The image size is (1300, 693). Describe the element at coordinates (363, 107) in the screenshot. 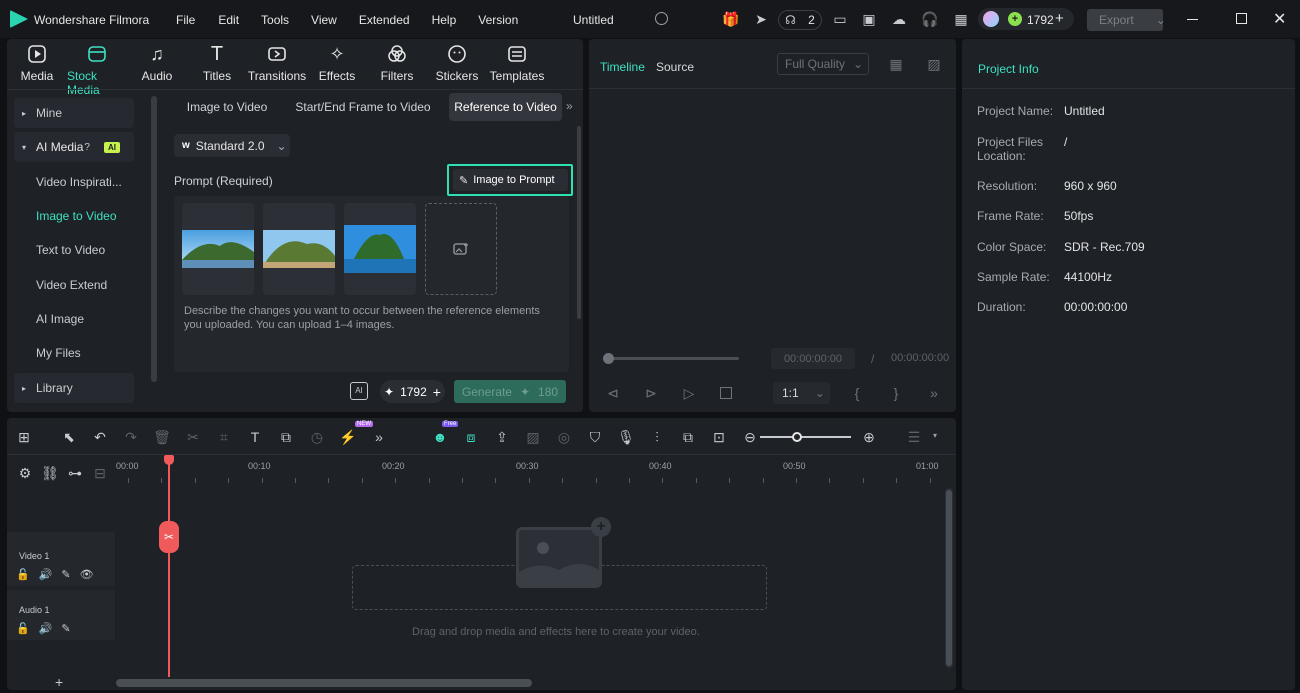

I see `tab-start-end-frame: Start/End Frame to Video` at that location.